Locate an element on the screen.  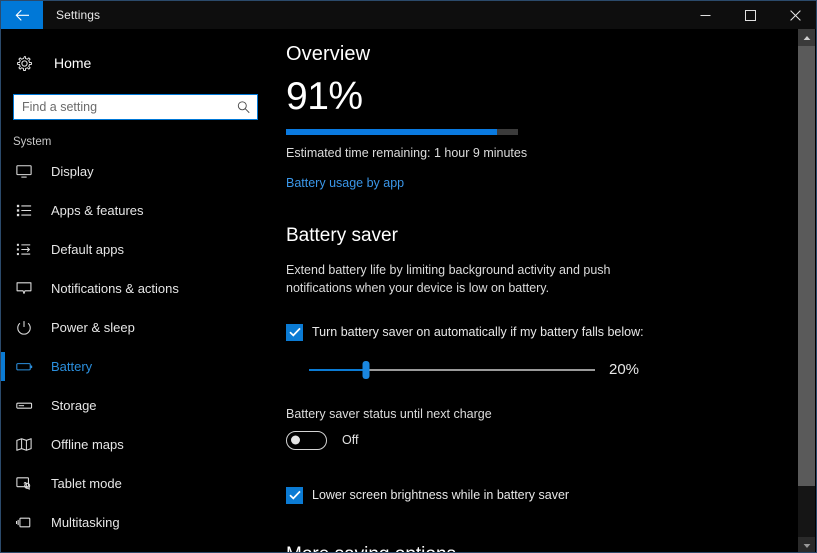
sidebar-item-battery: Battery is located at coordinates (135, 366).